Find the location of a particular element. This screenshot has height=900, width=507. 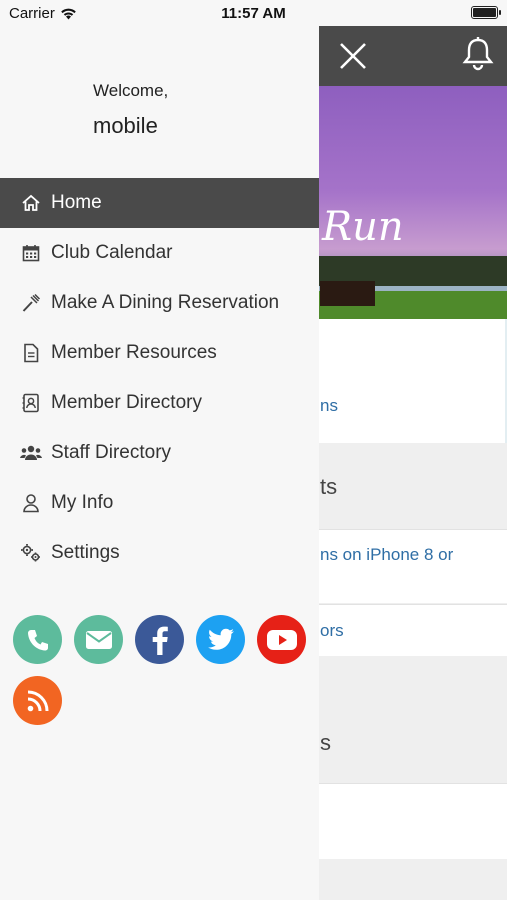

menu-item-member-directory: Member Directory is located at coordinates (159, 403).